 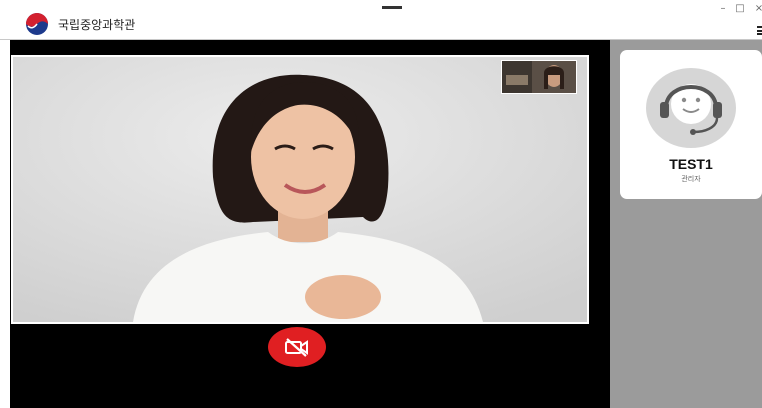 I want to click on headset-agent-icon, so click(x=691, y=108).